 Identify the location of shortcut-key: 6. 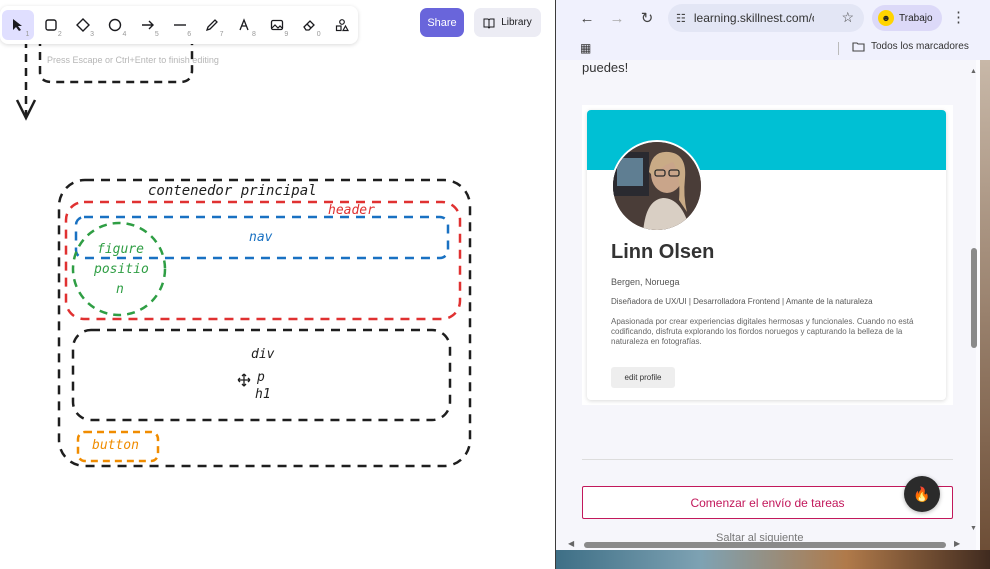
(189, 34).